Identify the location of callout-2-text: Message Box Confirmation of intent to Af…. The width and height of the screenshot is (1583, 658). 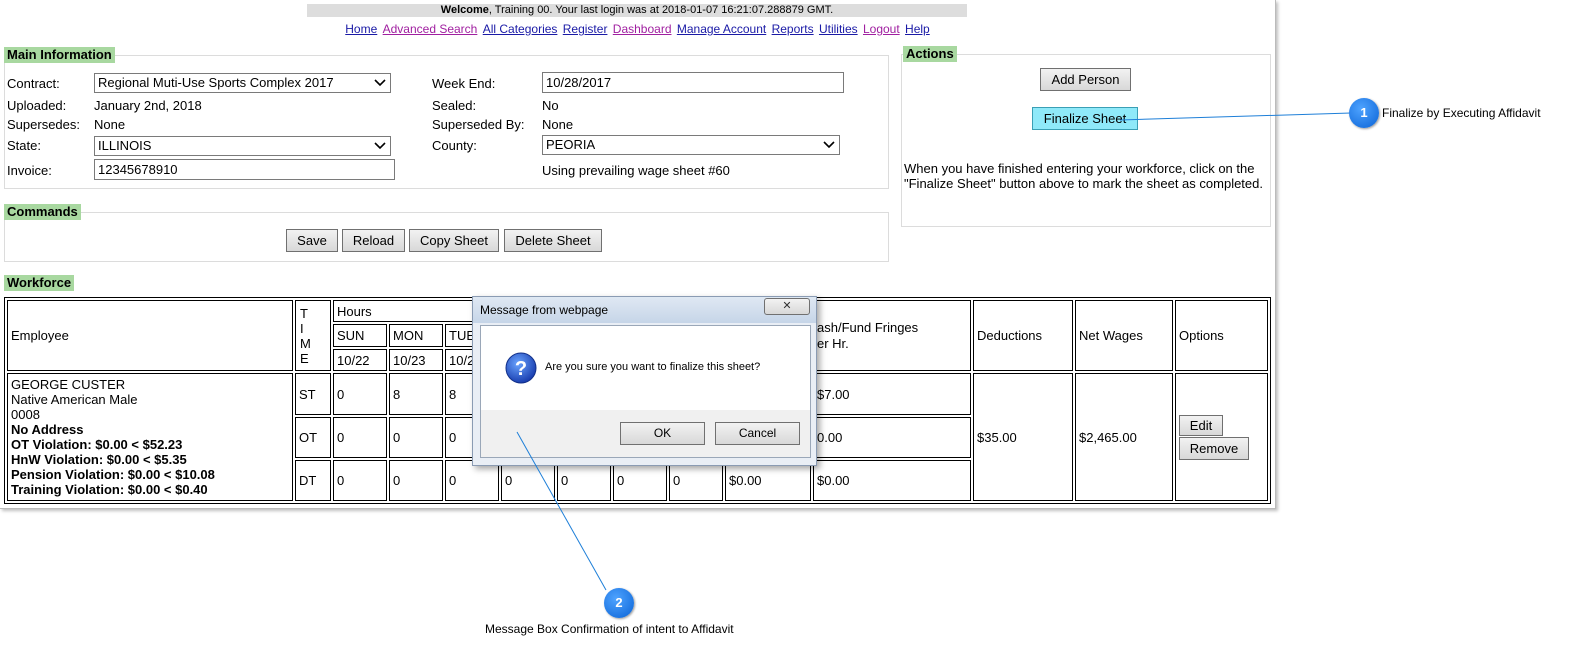
(609, 629).